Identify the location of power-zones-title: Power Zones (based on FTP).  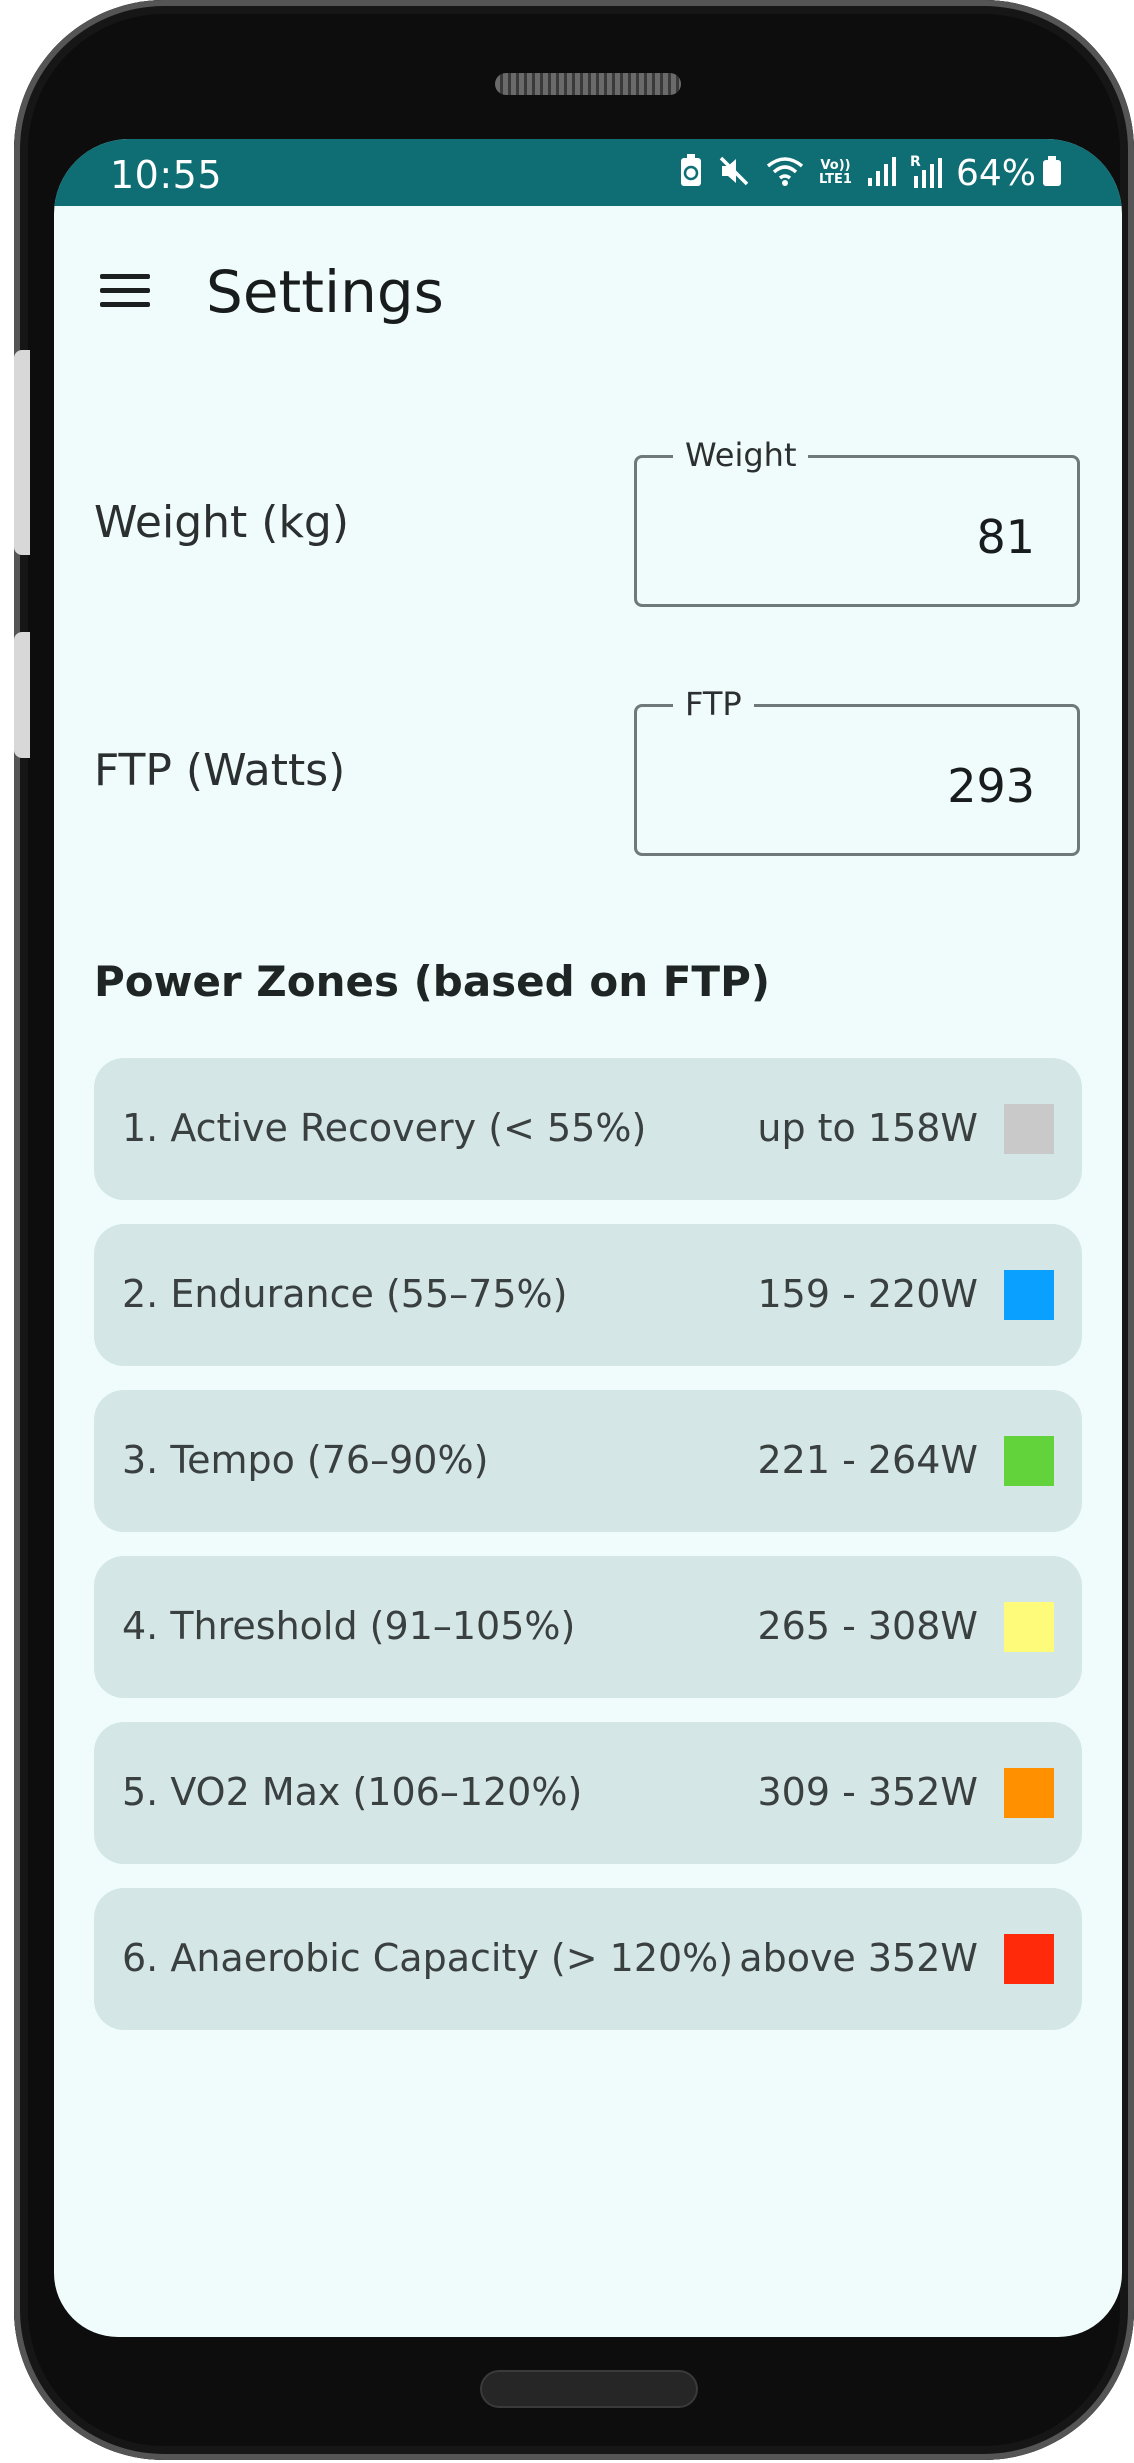
(432, 981).